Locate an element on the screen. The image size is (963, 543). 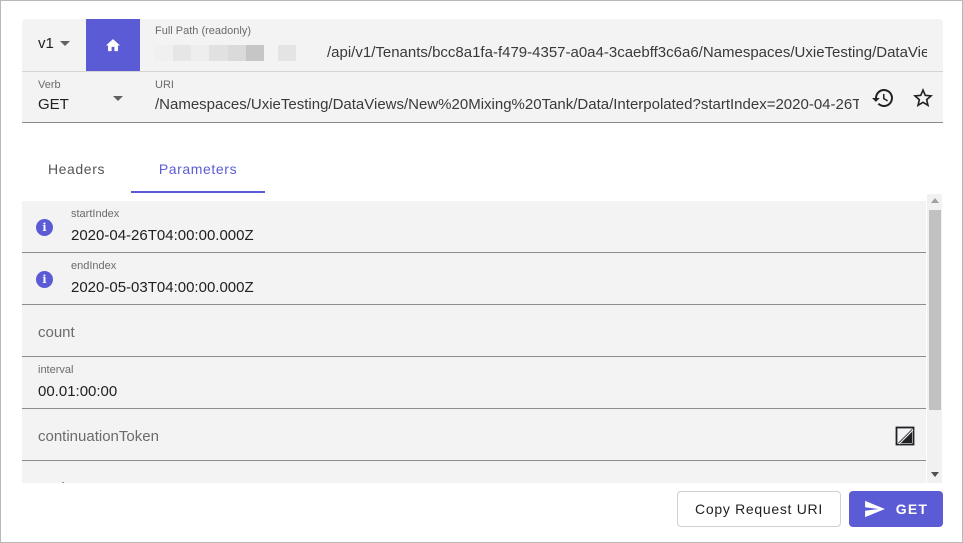
param-start-index: i startIndex 2020-04-26T04:00:00.000Z is located at coordinates (474, 227).